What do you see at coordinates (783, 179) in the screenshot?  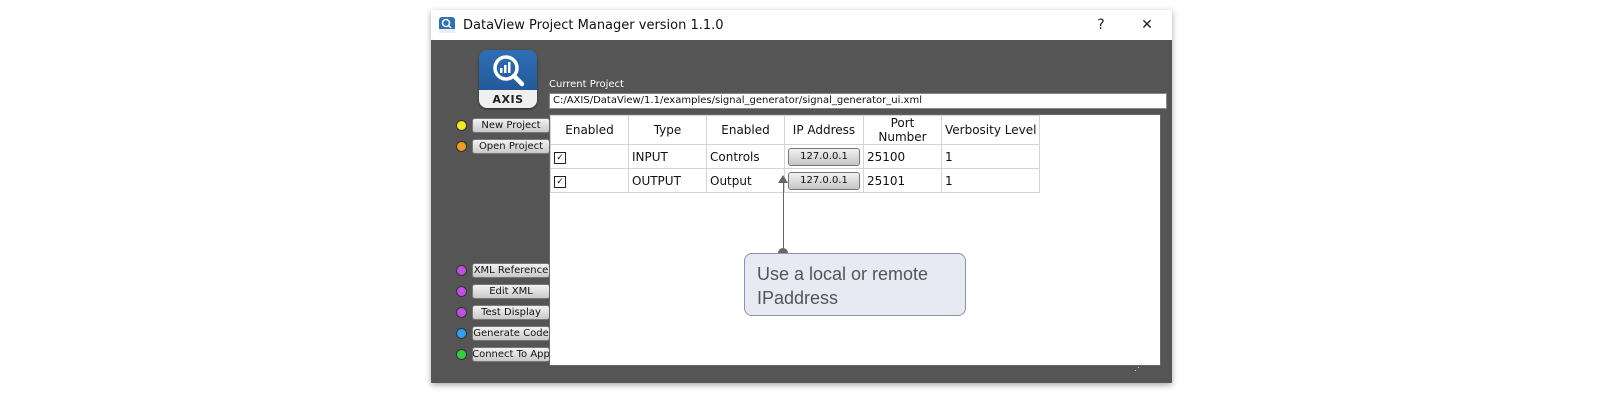 I see `callout-arrow-icon` at bounding box center [783, 179].